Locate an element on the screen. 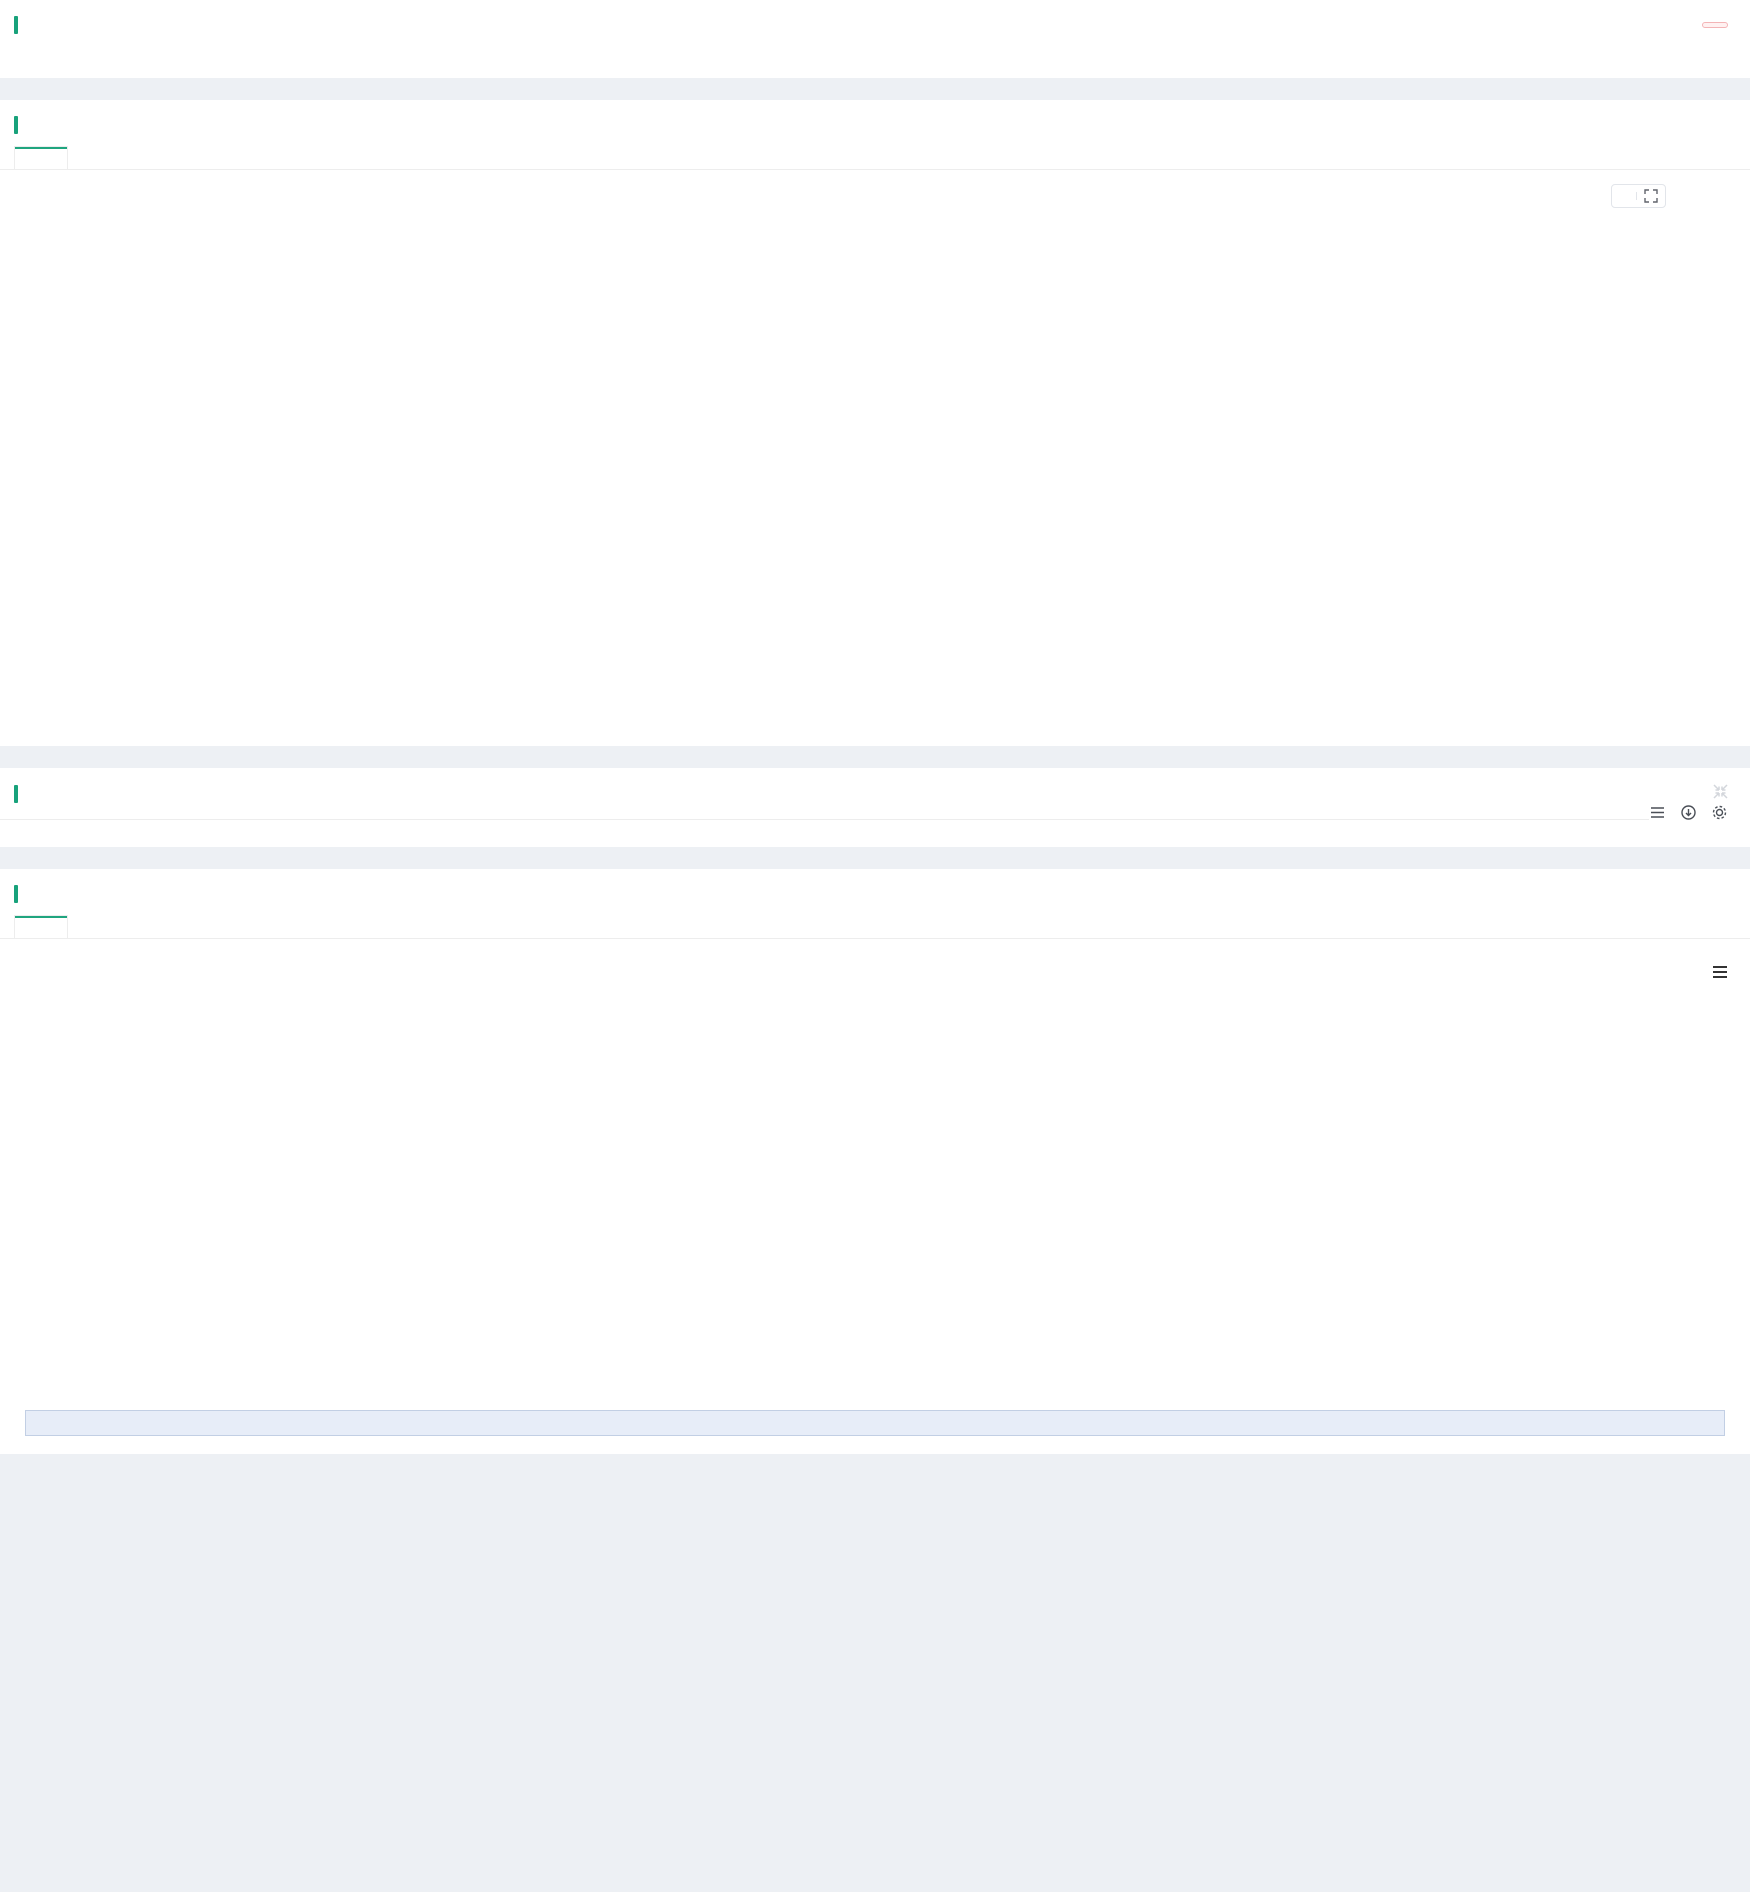 This screenshot has height=1892, width=1750. range-navigator is located at coordinates (875, 1423).